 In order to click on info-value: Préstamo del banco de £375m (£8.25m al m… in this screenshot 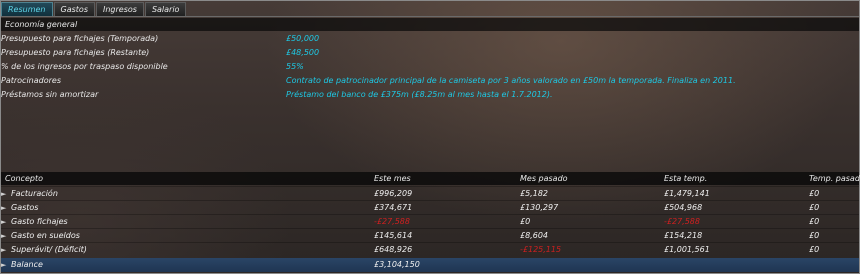, I will do `click(419, 94)`.